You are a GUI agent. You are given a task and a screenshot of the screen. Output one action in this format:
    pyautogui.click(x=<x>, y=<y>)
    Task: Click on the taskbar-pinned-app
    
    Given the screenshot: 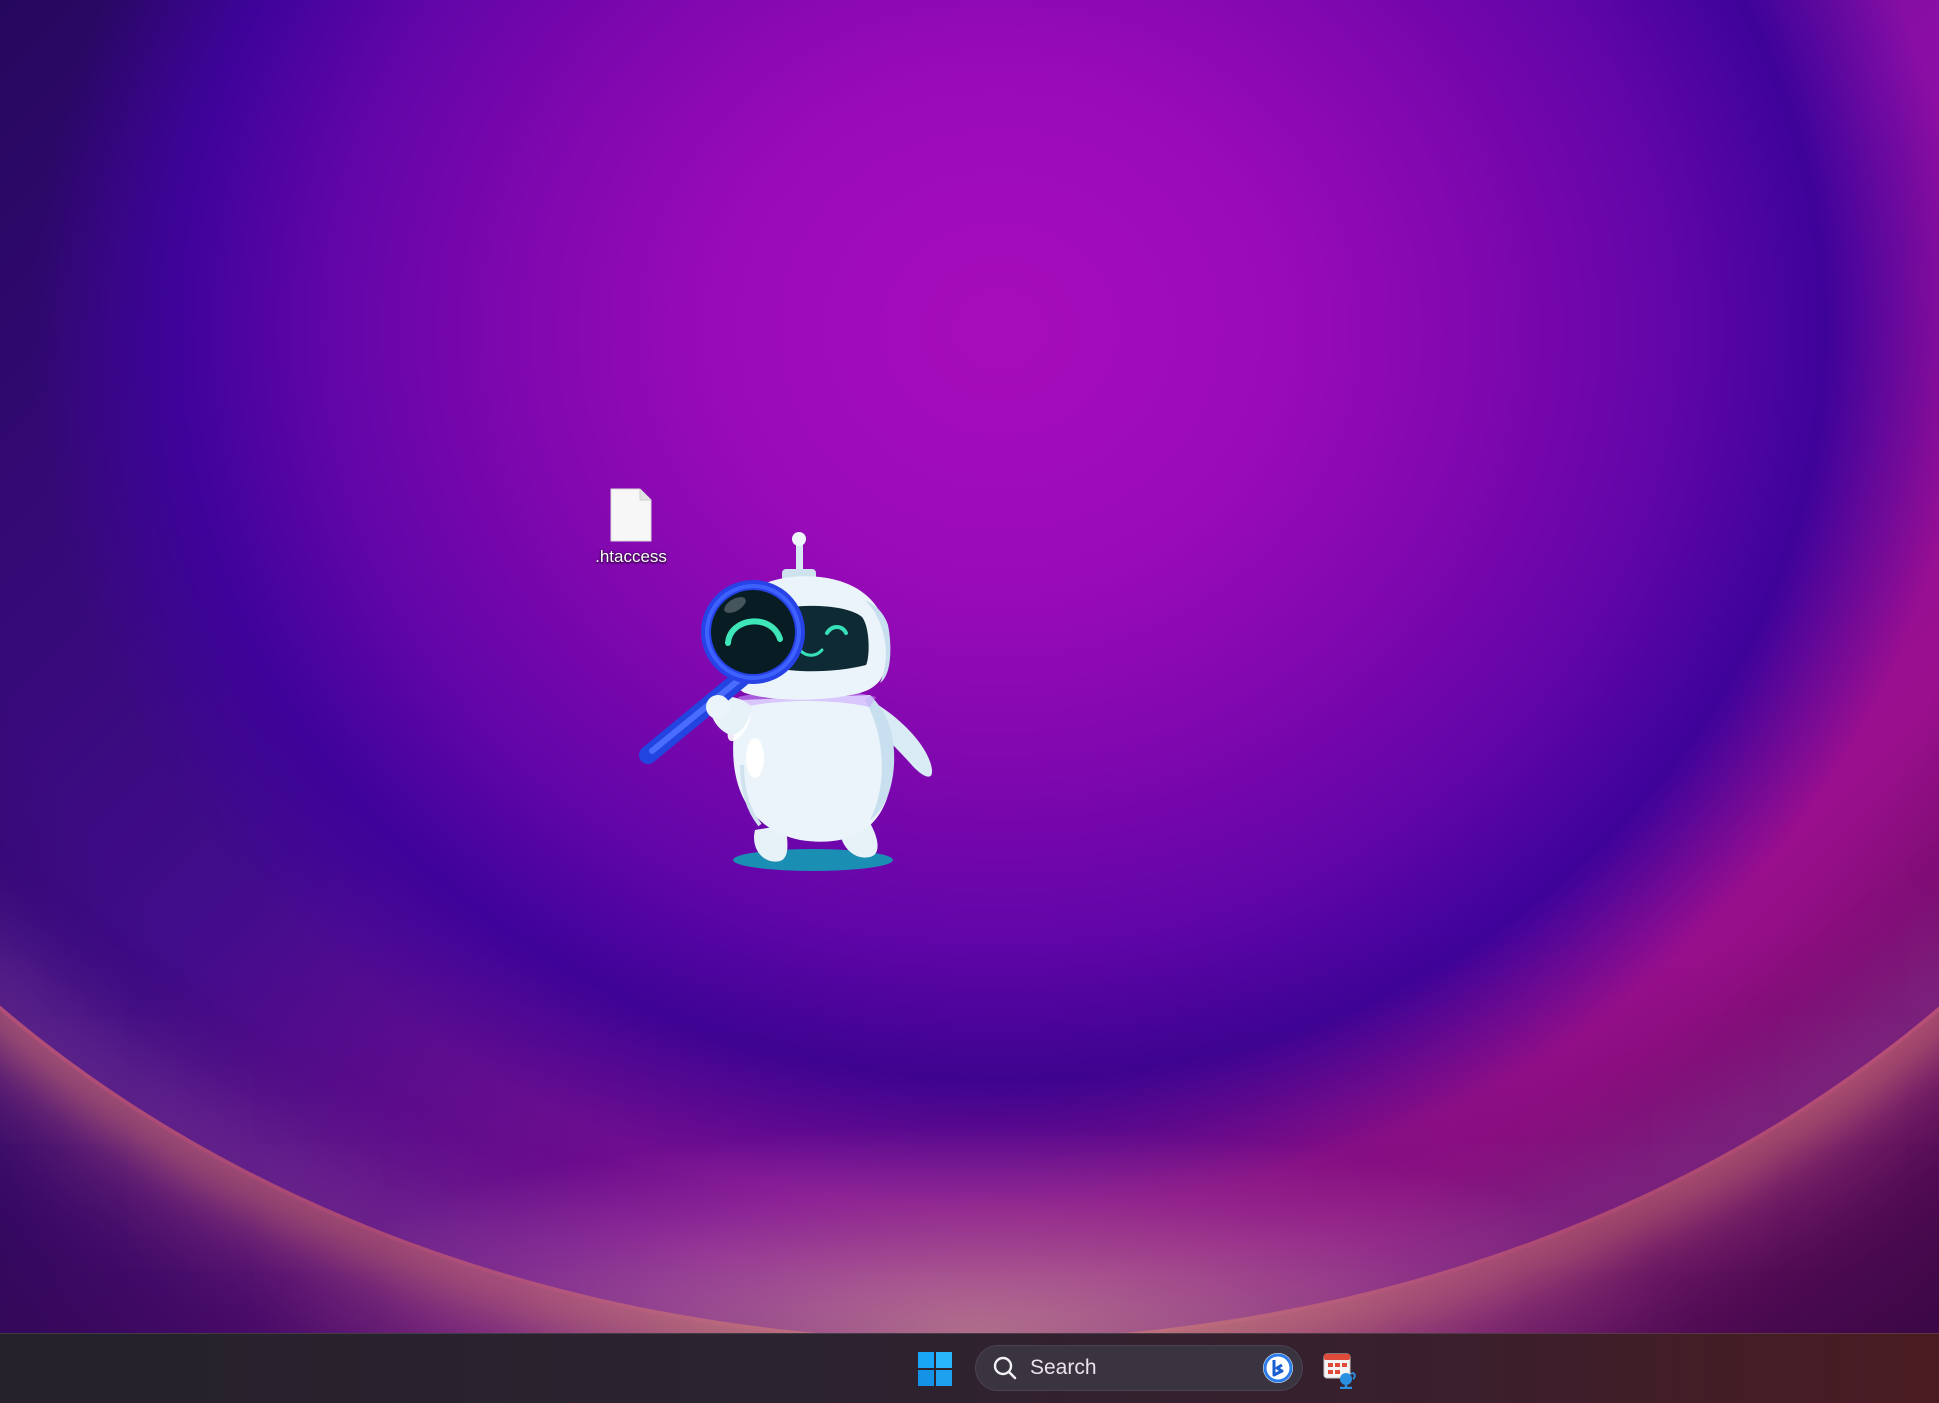 What is the action you would take?
    pyautogui.click(x=1340, y=1369)
    